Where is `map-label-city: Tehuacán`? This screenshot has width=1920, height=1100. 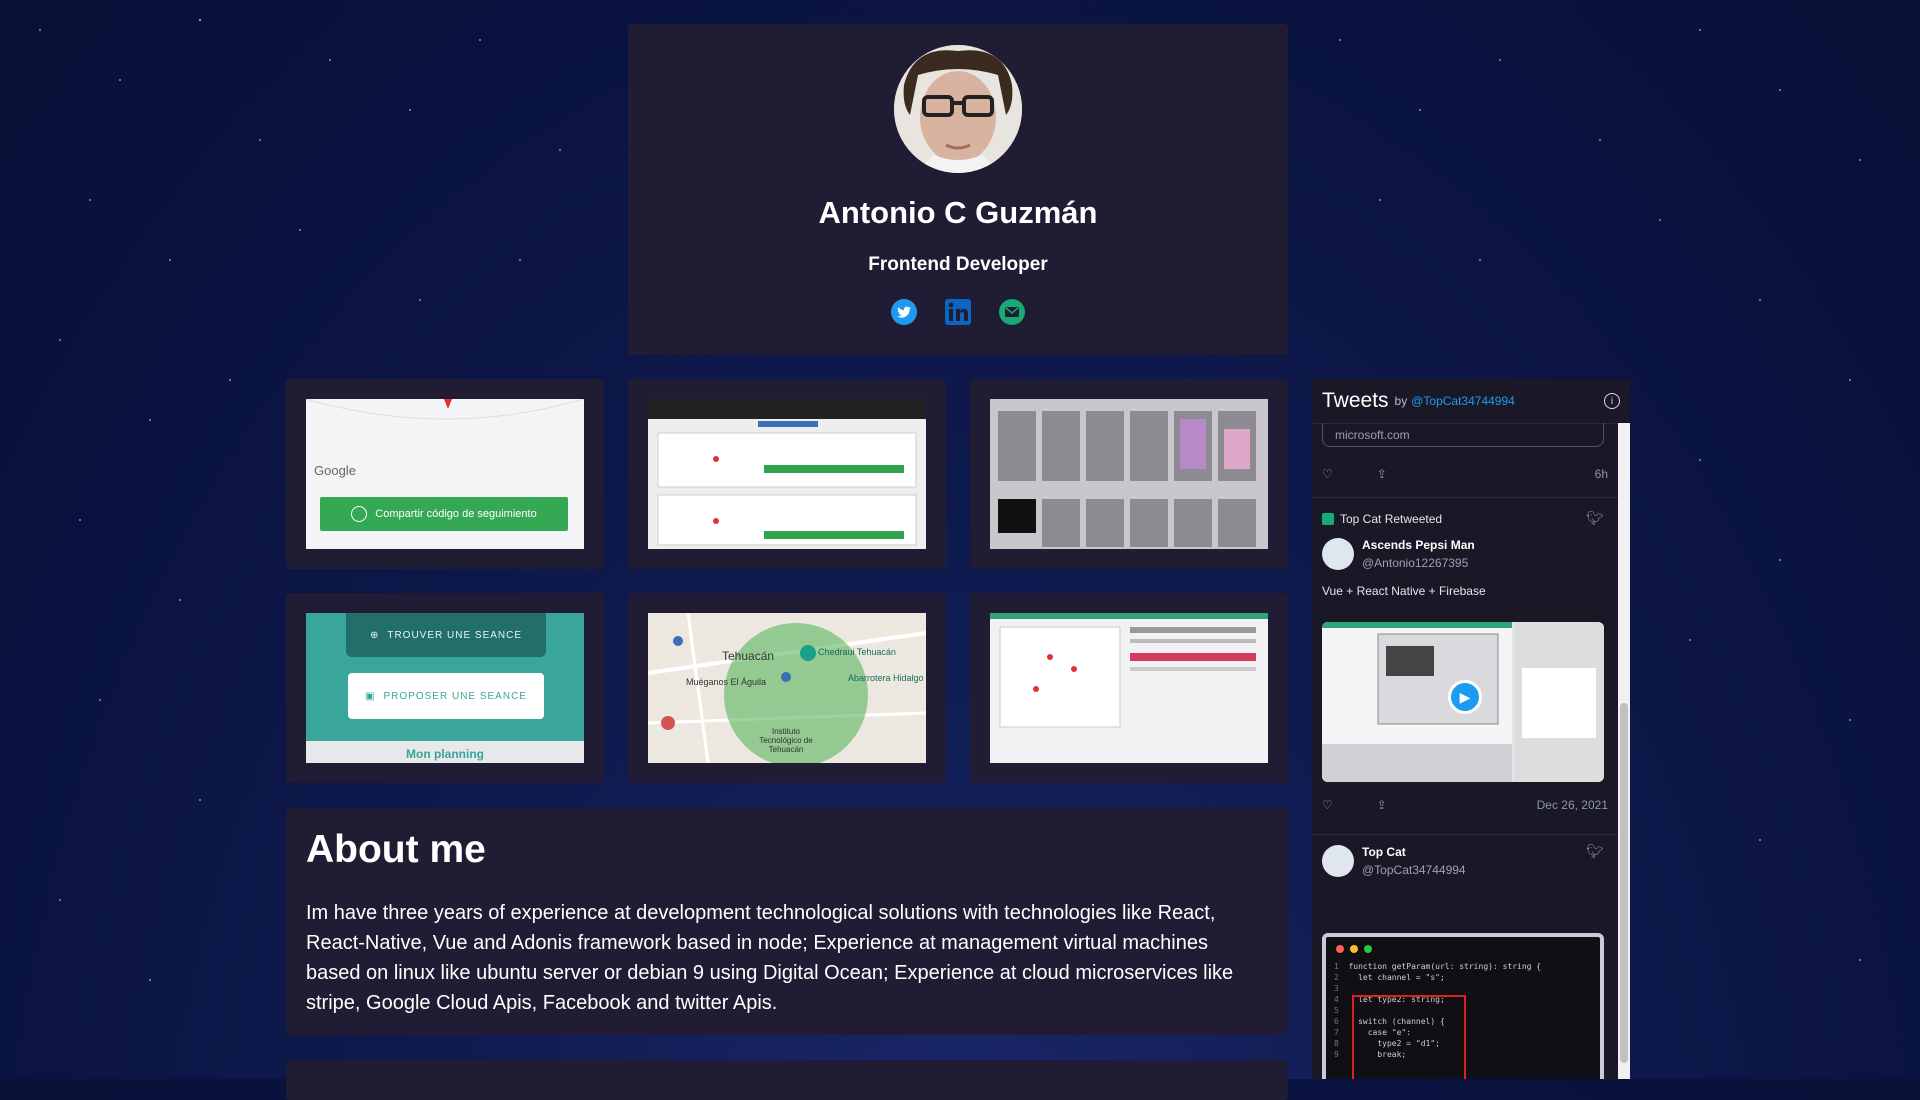
map-label-city: Tehuacán is located at coordinates (748, 656).